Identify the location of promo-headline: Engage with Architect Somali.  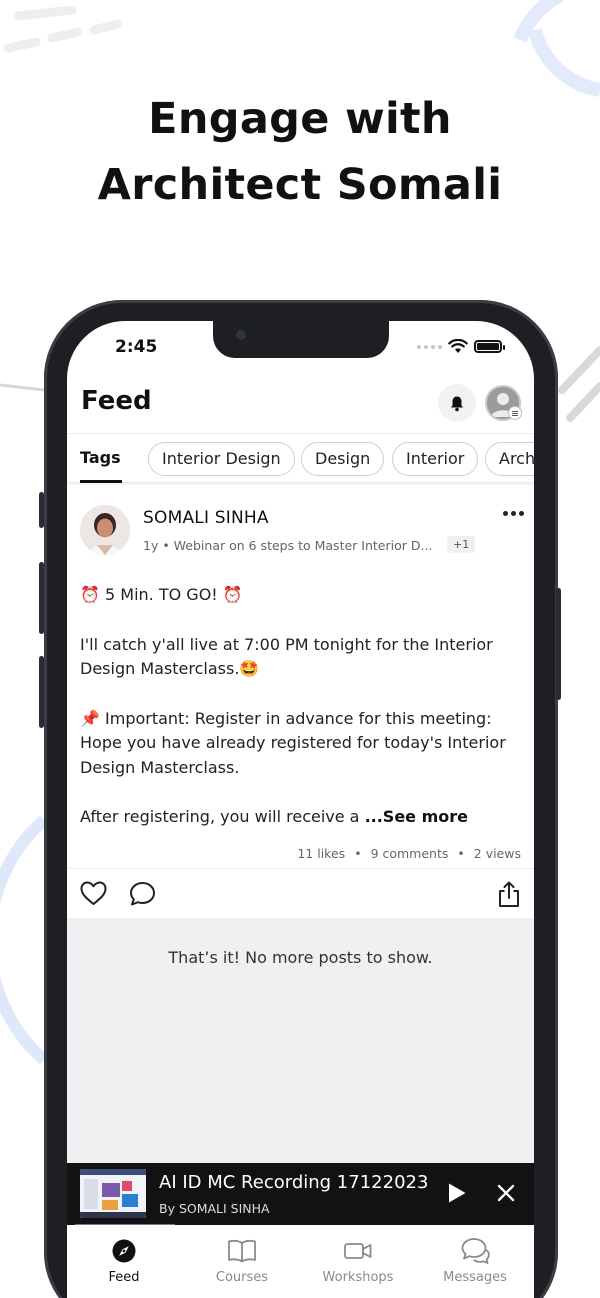
(300, 152).